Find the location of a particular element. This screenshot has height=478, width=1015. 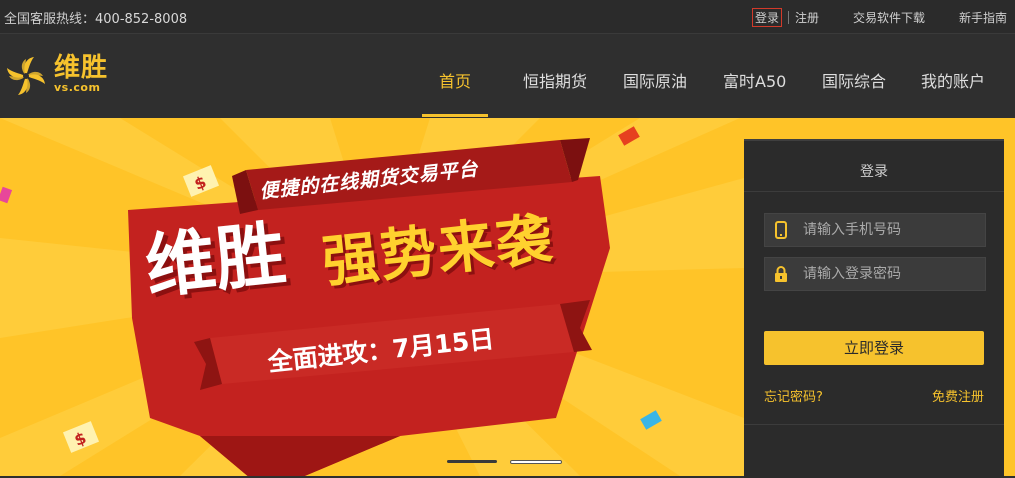

nav-my-account: 我的账户 is located at coordinates (953, 80).